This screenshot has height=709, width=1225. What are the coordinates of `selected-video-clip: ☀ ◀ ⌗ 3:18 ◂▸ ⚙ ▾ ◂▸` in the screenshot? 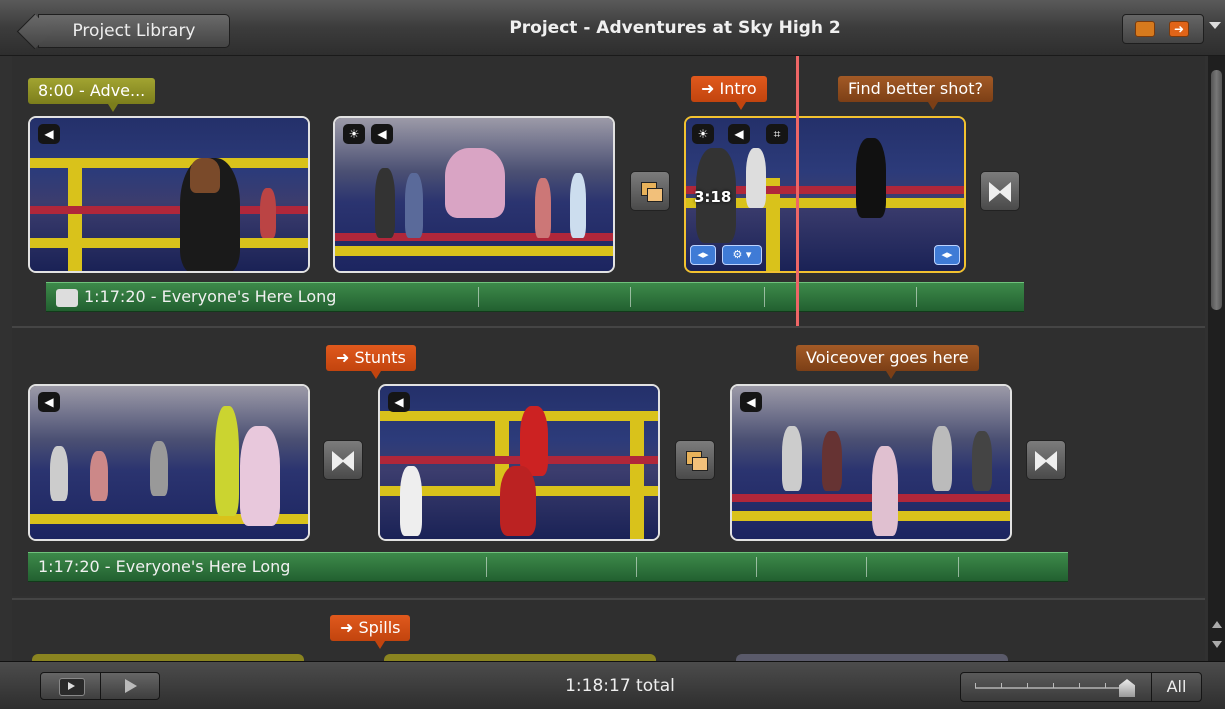 It's located at (825, 194).